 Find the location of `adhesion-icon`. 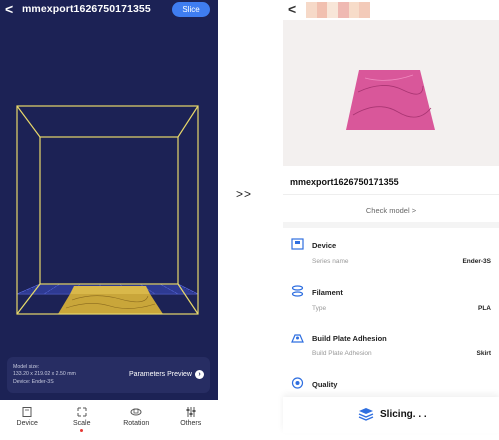

adhesion-icon is located at coordinates (297, 338).